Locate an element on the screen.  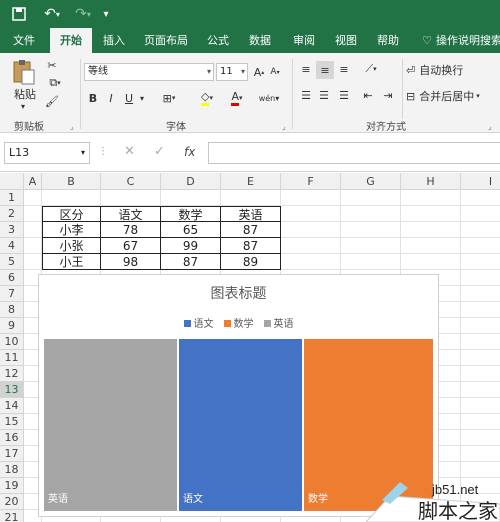
table-cell: 小张 is located at coordinates (71, 246).